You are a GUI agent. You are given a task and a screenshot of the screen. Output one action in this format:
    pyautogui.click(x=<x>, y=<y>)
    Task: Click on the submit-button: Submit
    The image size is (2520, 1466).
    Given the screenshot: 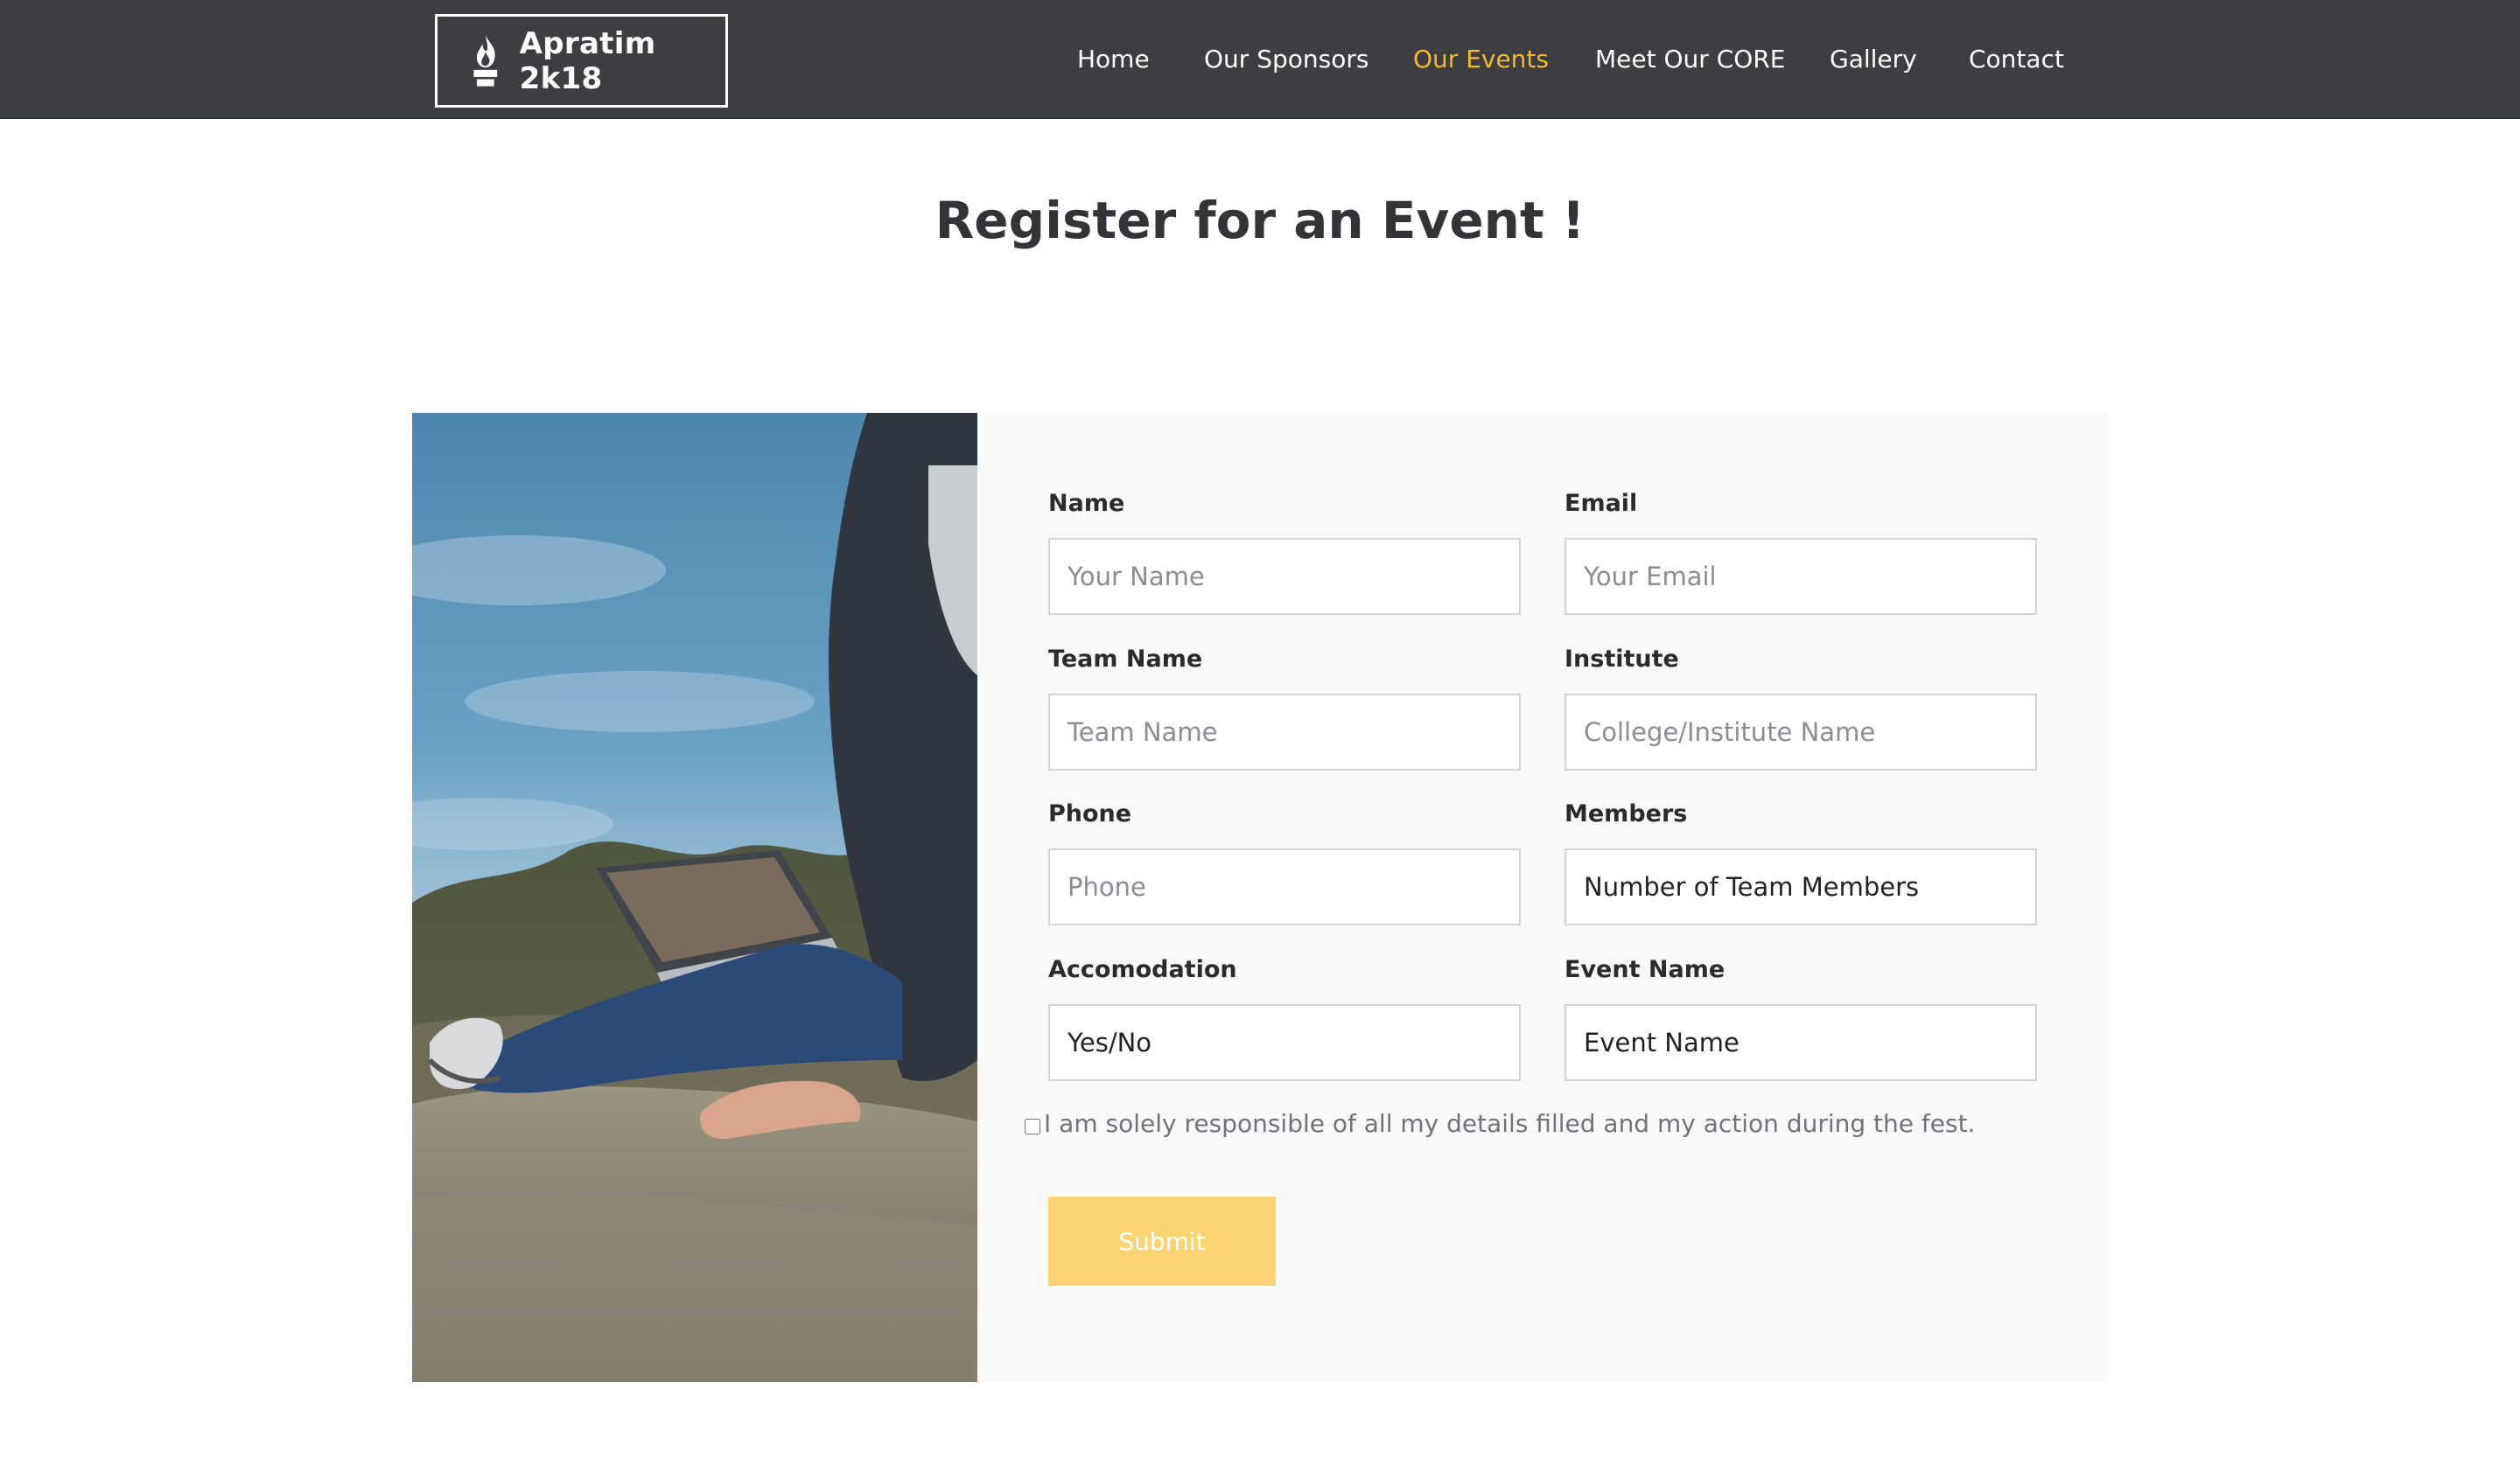 What is the action you would take?
    pyautogui.click(x=1162, y=1241)
    